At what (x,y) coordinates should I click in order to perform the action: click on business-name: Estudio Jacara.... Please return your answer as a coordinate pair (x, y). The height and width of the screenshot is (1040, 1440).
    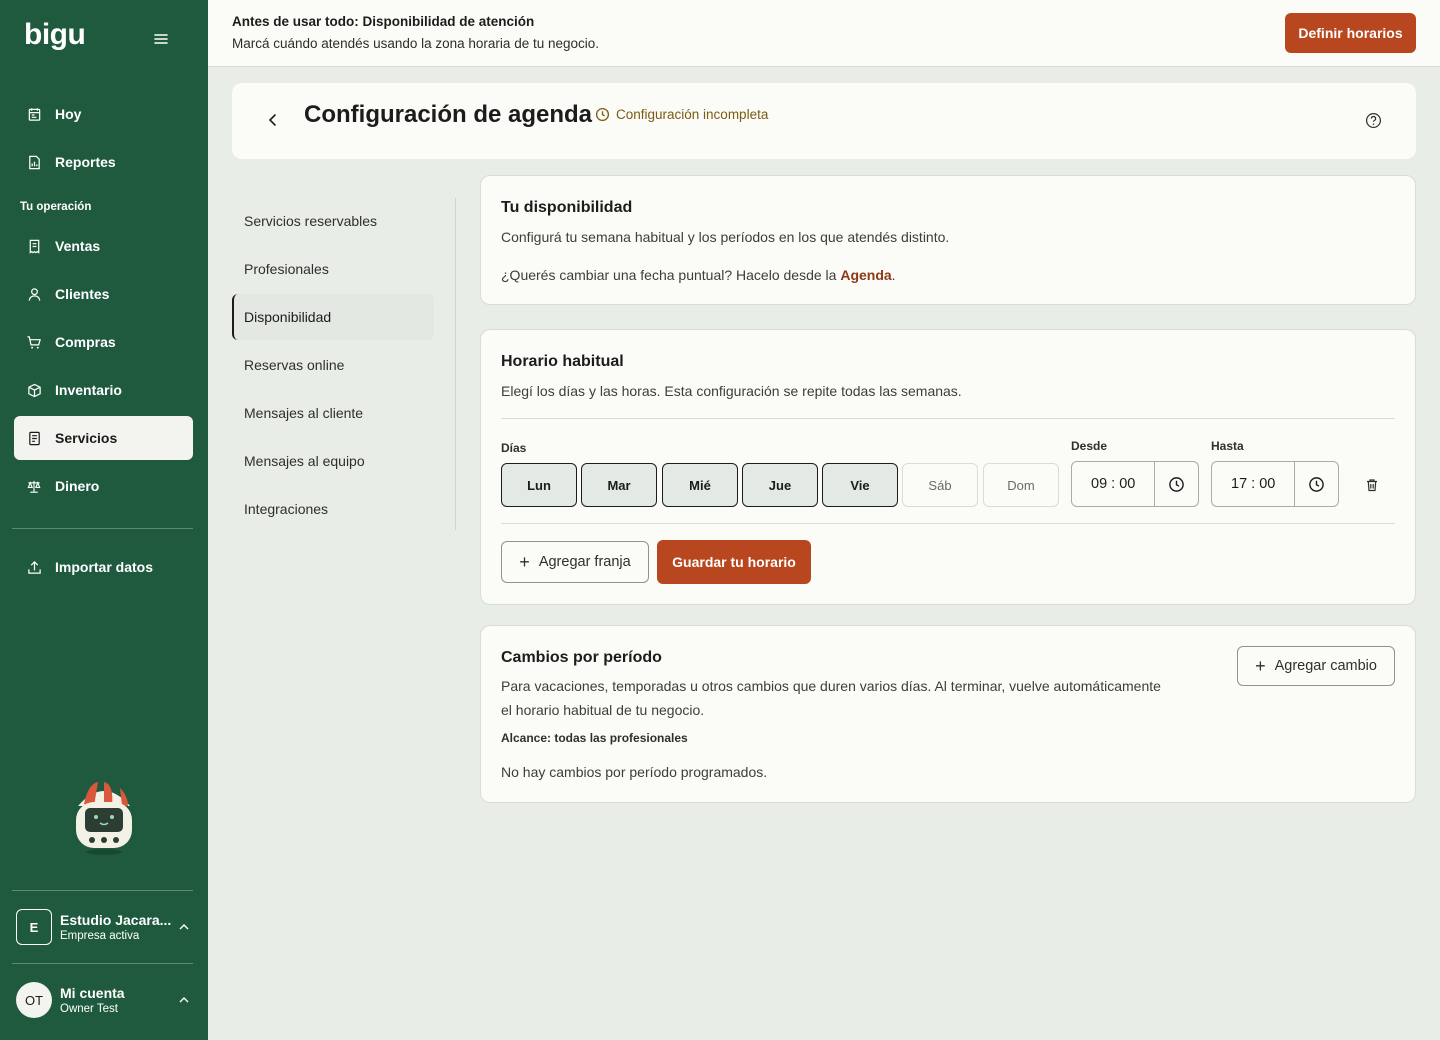
    Looking at the image, I should click on (116, 920).